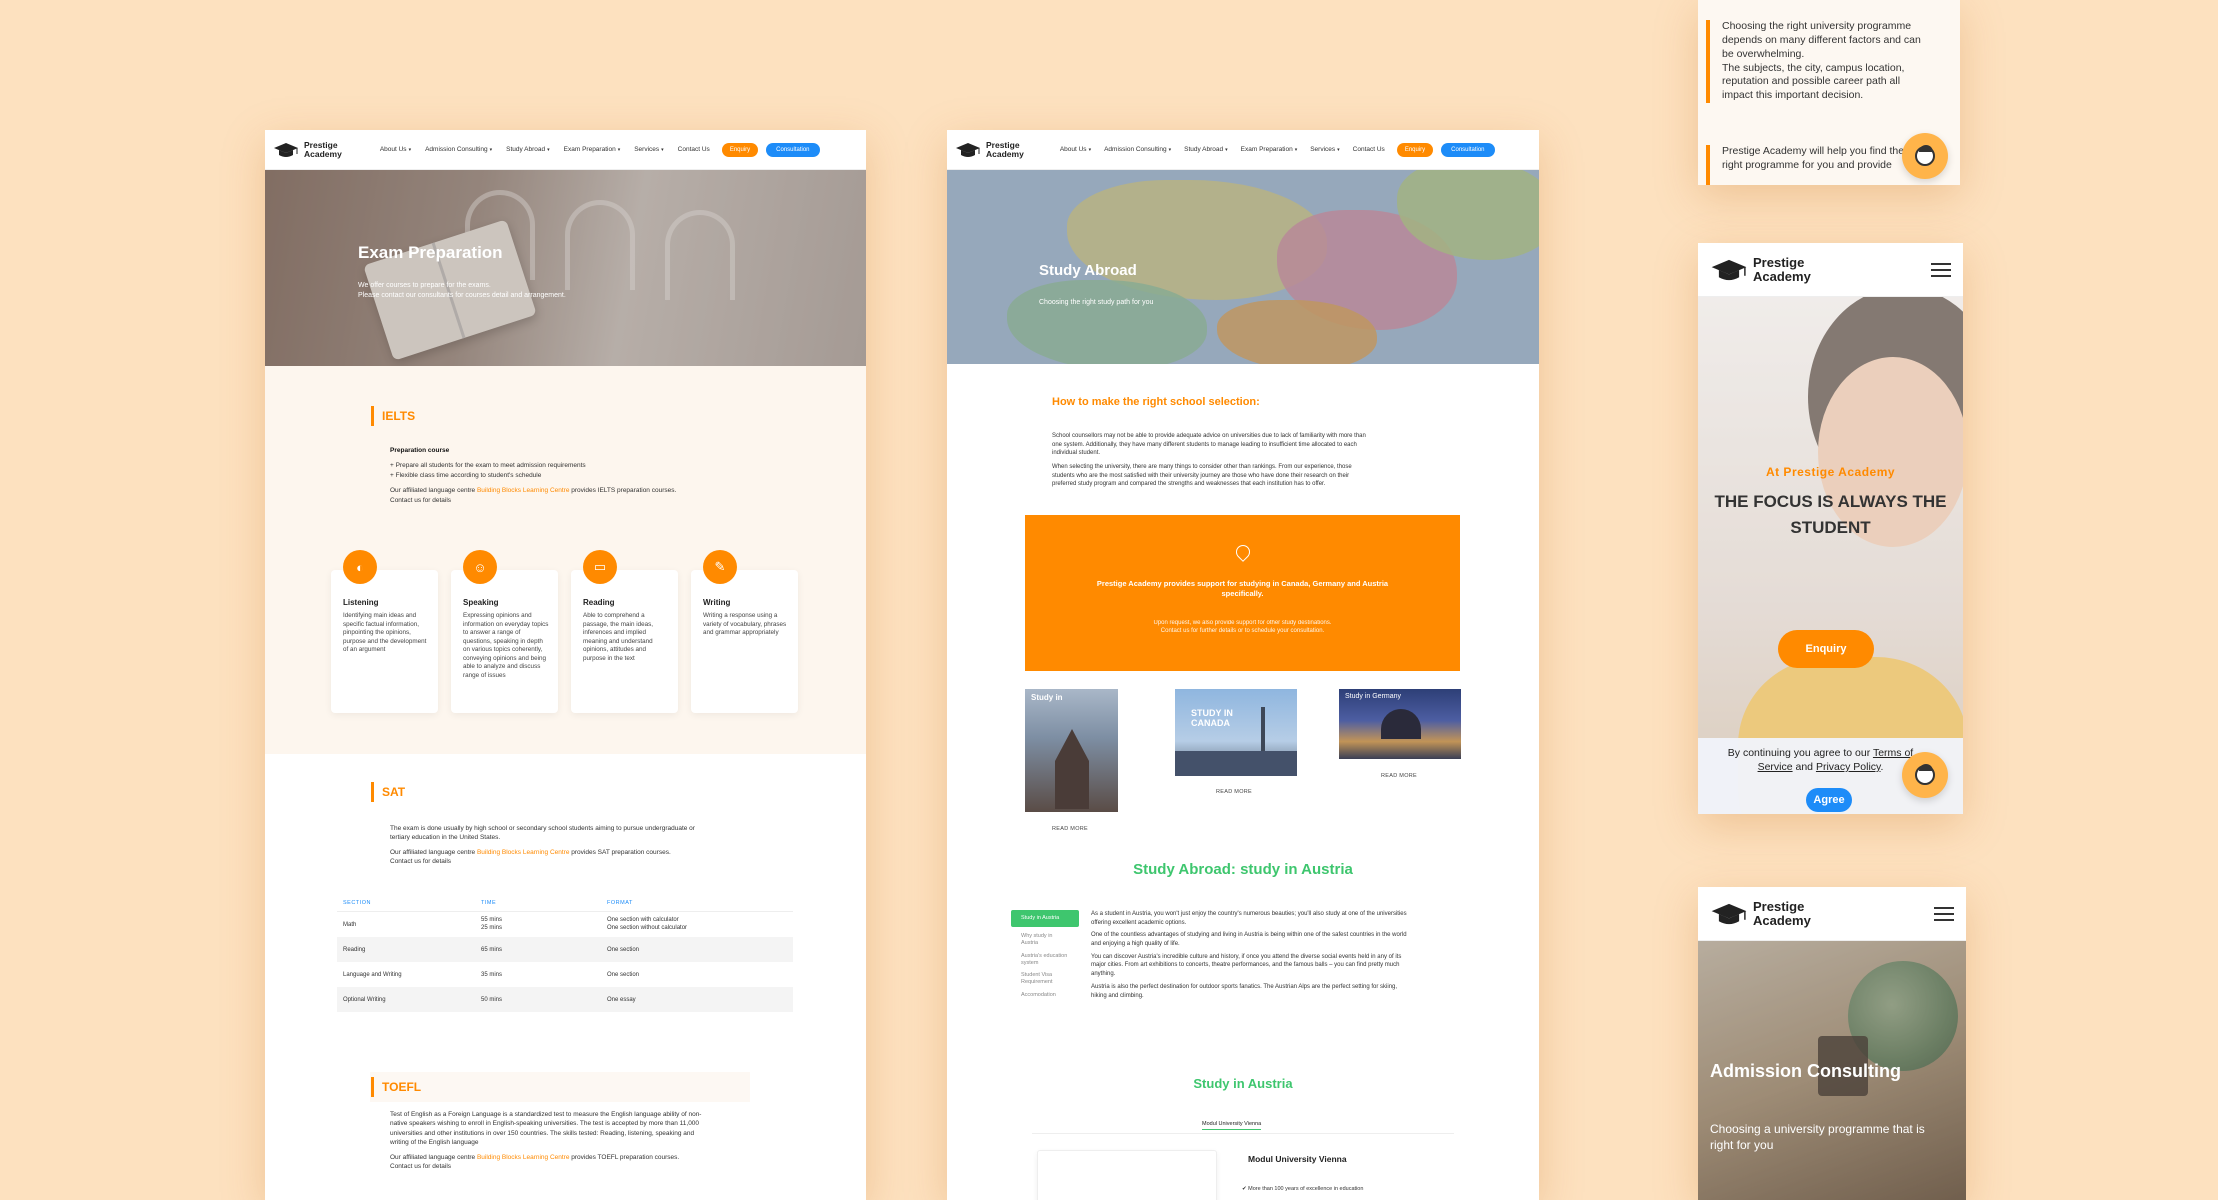 This screenshot has width=2218, height=1200. I want to click on location-pin-icon, so click(1243, 552).